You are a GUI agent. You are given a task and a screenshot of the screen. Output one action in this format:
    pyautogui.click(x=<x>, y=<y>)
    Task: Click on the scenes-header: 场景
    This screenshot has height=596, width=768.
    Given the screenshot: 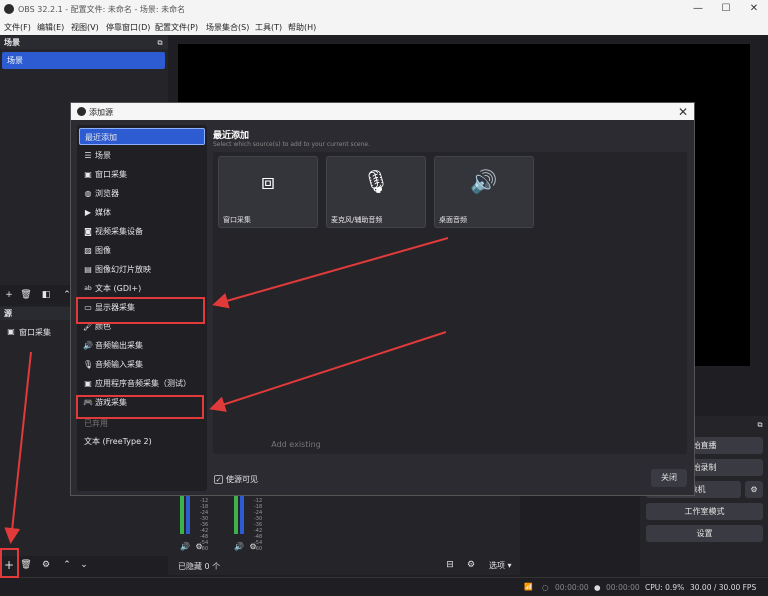 What is the action you would take?
    pyautogui.click(x=84, y=42)
    